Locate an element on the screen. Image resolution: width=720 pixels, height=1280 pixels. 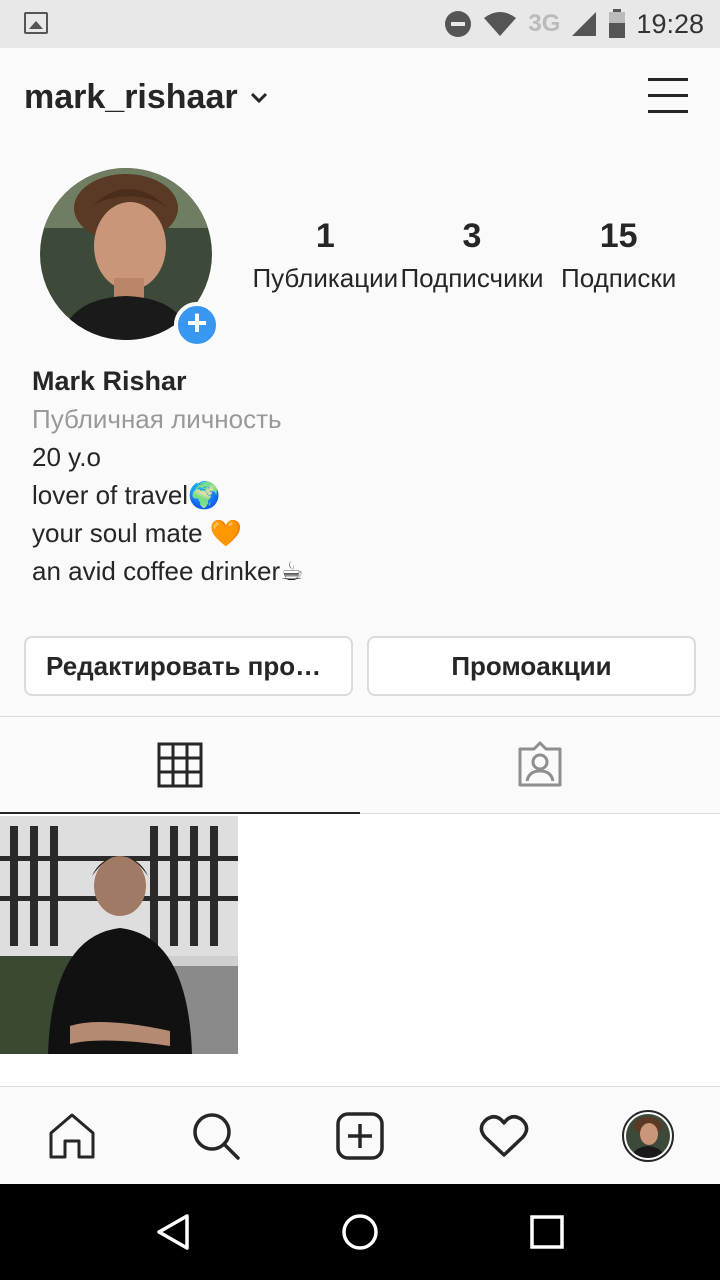
hamburger-menu-icon is located at coordinates (668, 96).